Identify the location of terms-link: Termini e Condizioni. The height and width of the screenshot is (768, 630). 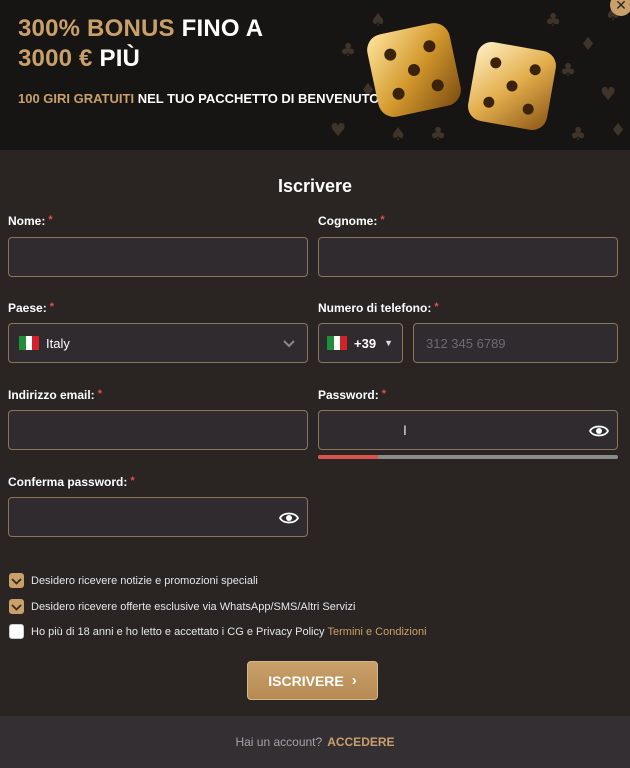
(377, 632).